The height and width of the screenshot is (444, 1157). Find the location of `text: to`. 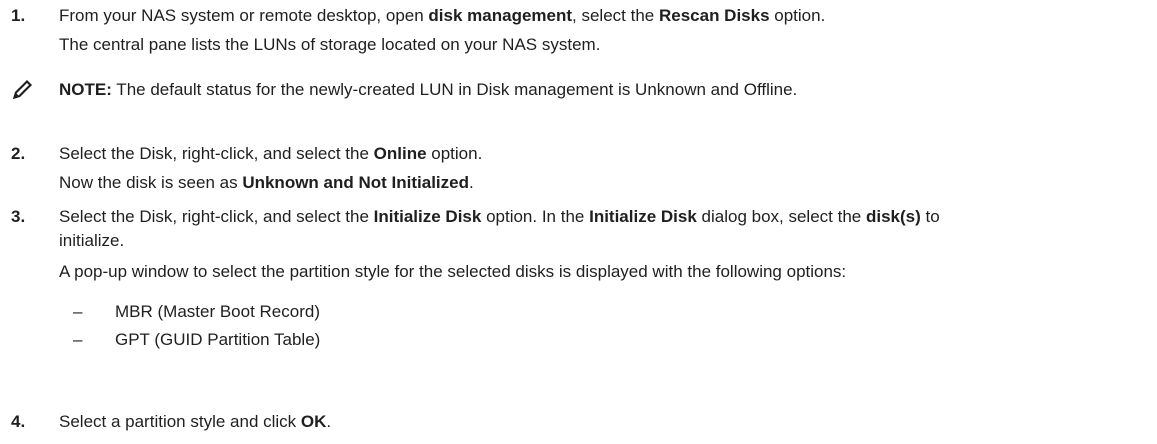

text: to is located at coordinates (930, 216).